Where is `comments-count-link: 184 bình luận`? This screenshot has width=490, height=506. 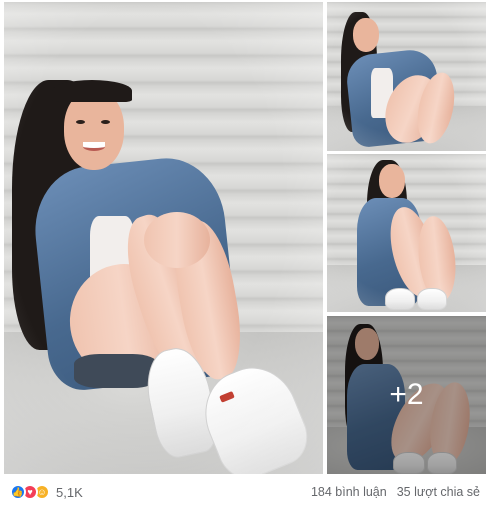
comments-count-link: 184 bình luận is located at coordinates (349, 492).